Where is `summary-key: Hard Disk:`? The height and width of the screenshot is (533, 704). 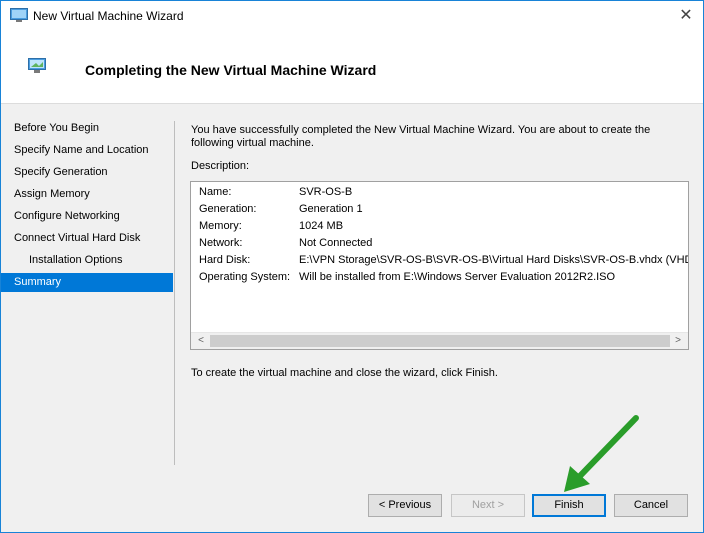 summary-key: Hard Disk: is located at coordinates (225, 260).